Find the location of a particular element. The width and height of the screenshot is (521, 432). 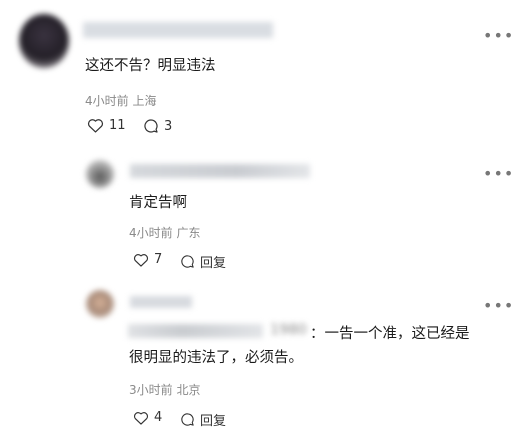

like-button: 4 is located at coordinates (147, 417).